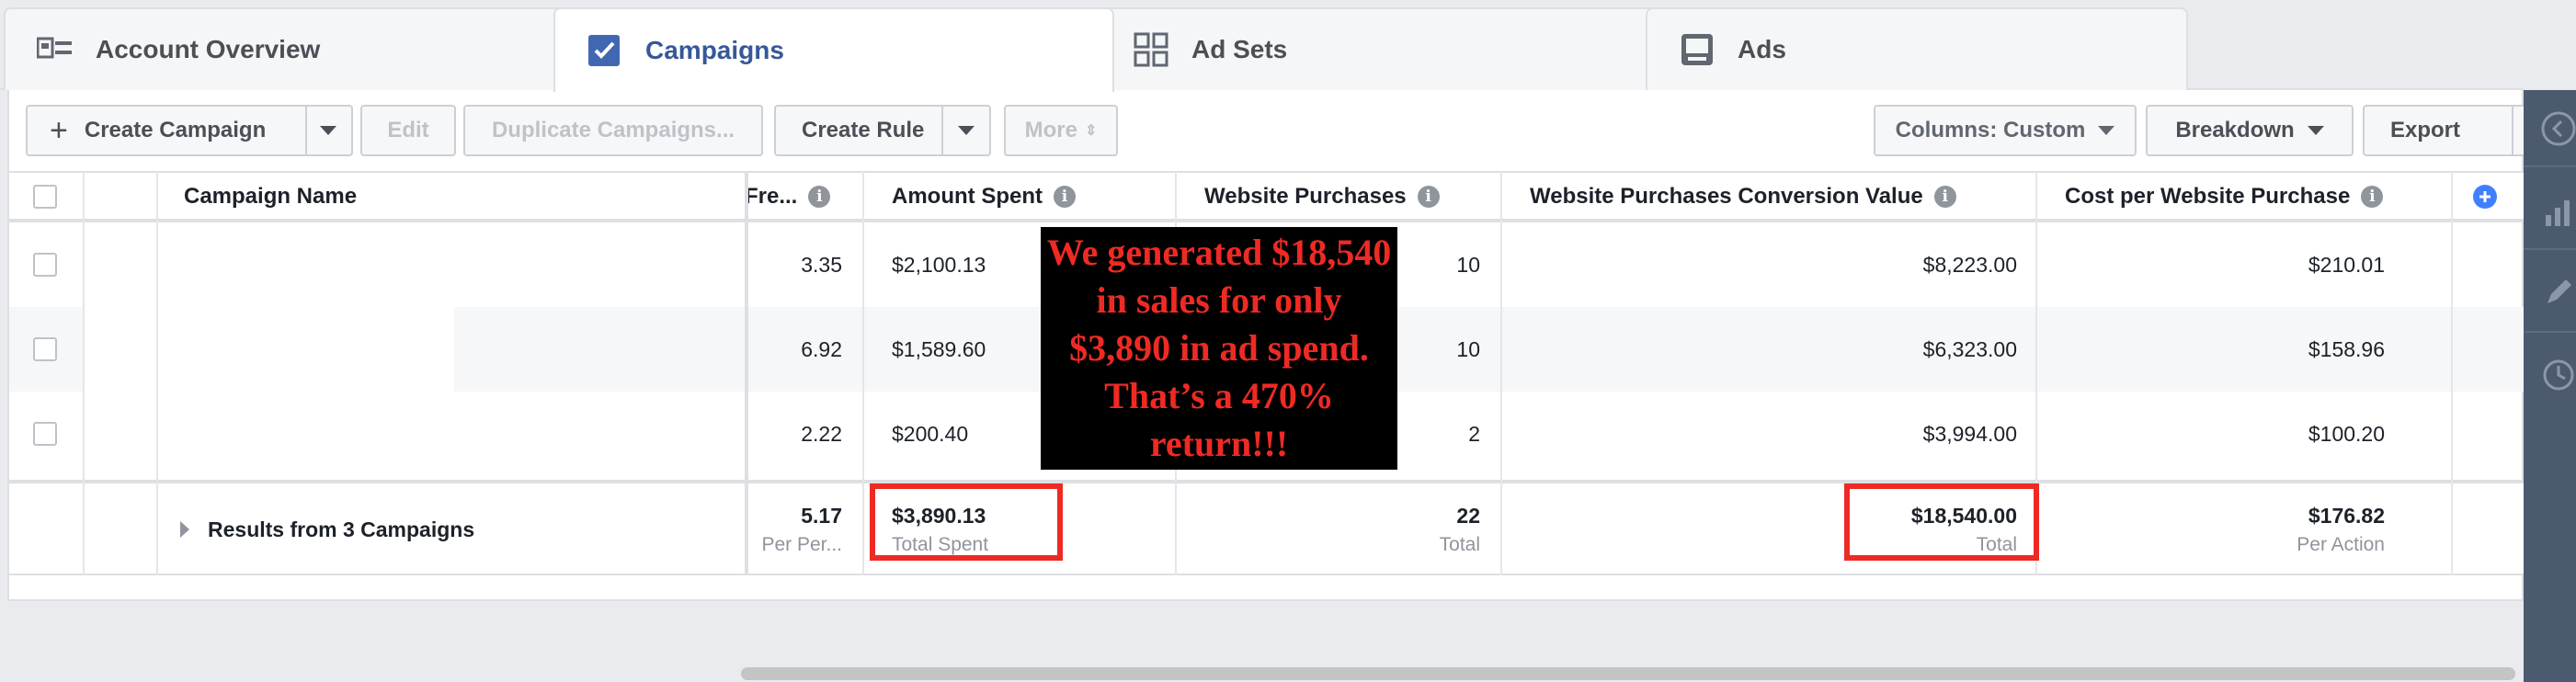  I want to click on edit-button: Edit, so click(408, 130).